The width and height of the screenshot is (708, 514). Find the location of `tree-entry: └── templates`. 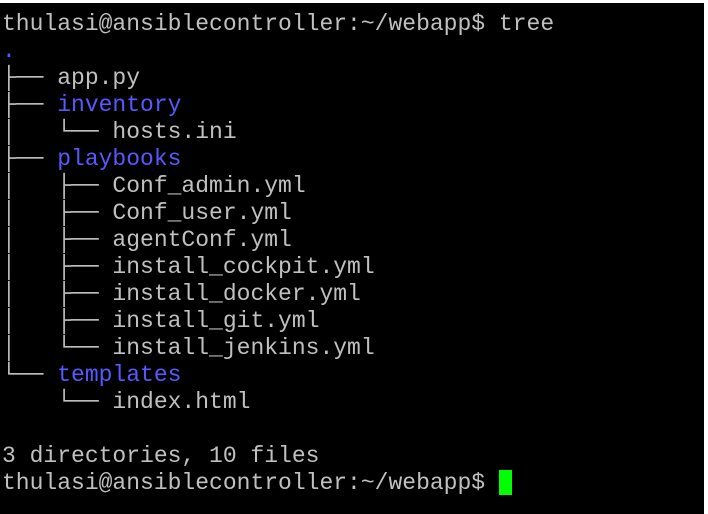

tree-entry: └── templates is located at coordinates (353, 375).